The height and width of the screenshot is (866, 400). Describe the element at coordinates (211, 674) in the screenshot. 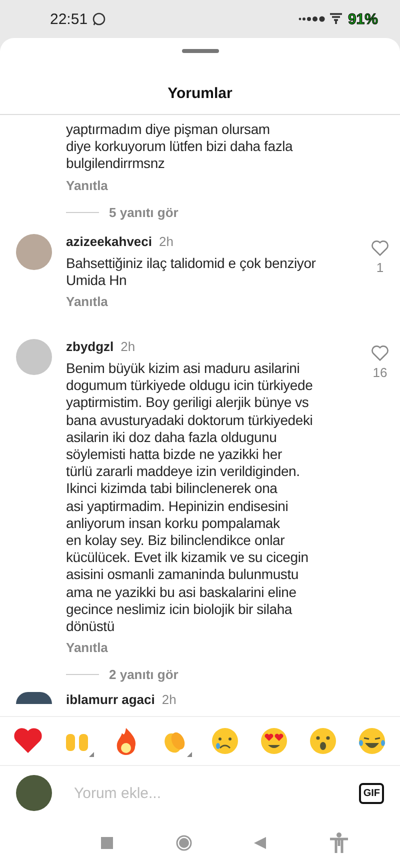

I see `view-replies-button: 2 yanıtı gör` at that location.